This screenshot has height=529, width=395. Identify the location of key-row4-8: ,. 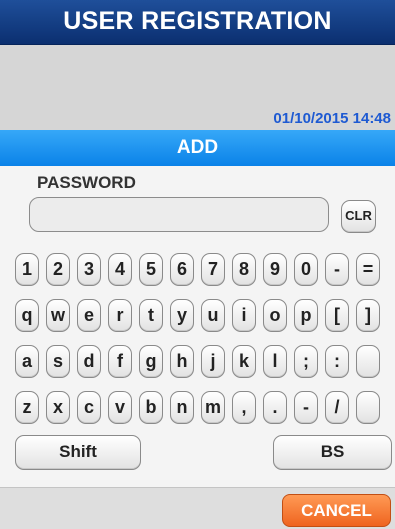
(244, 407).